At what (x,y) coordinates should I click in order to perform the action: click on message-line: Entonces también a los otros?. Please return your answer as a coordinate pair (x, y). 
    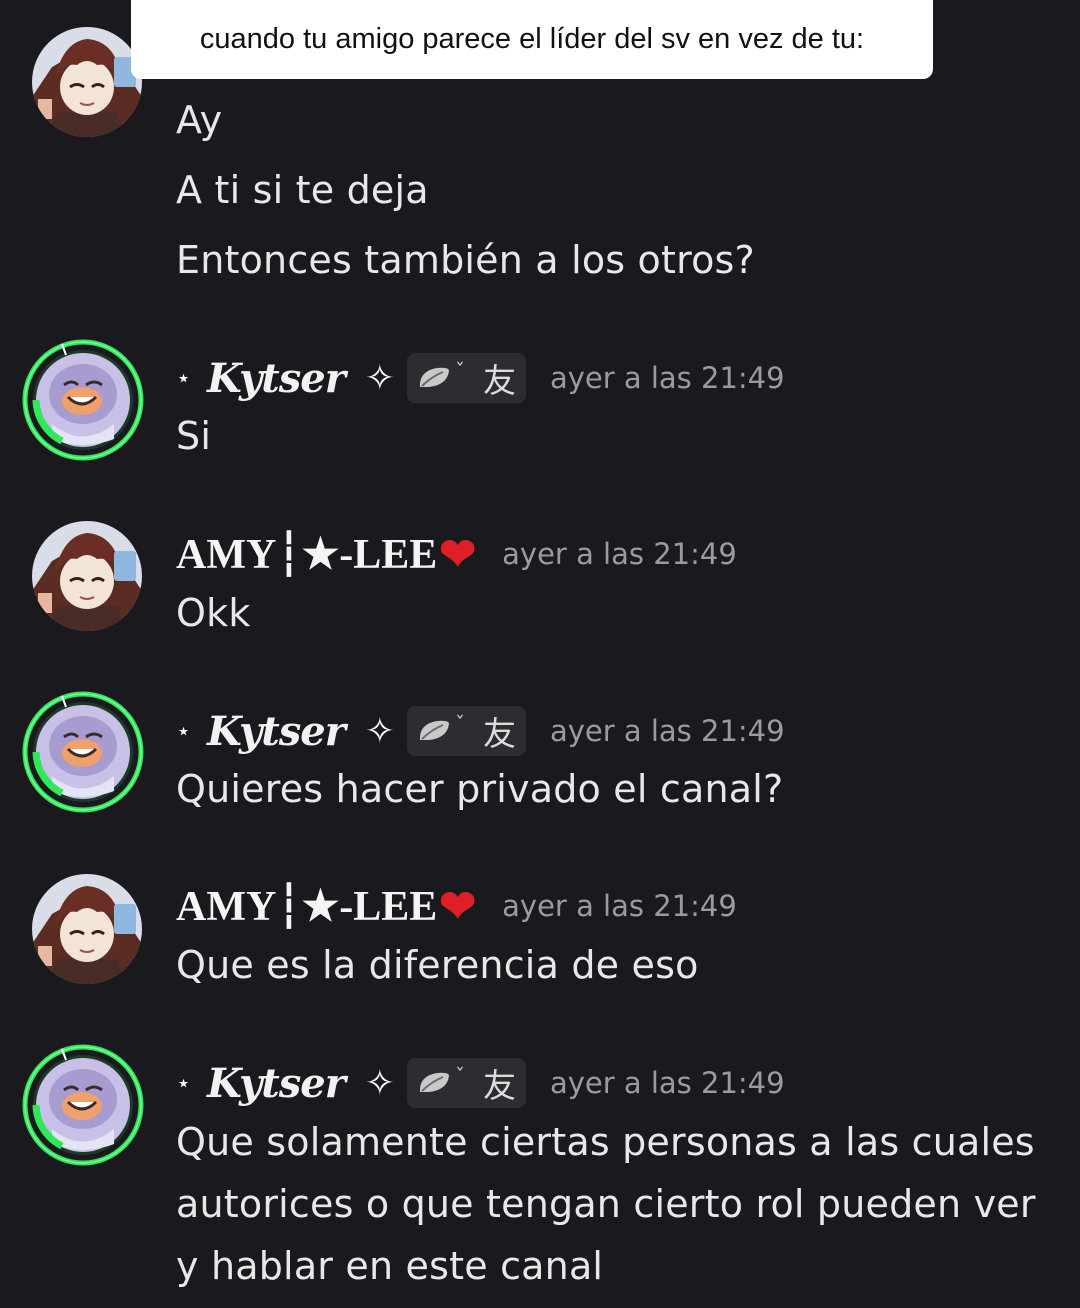
    Looking at the image, I should click on (465, 260).